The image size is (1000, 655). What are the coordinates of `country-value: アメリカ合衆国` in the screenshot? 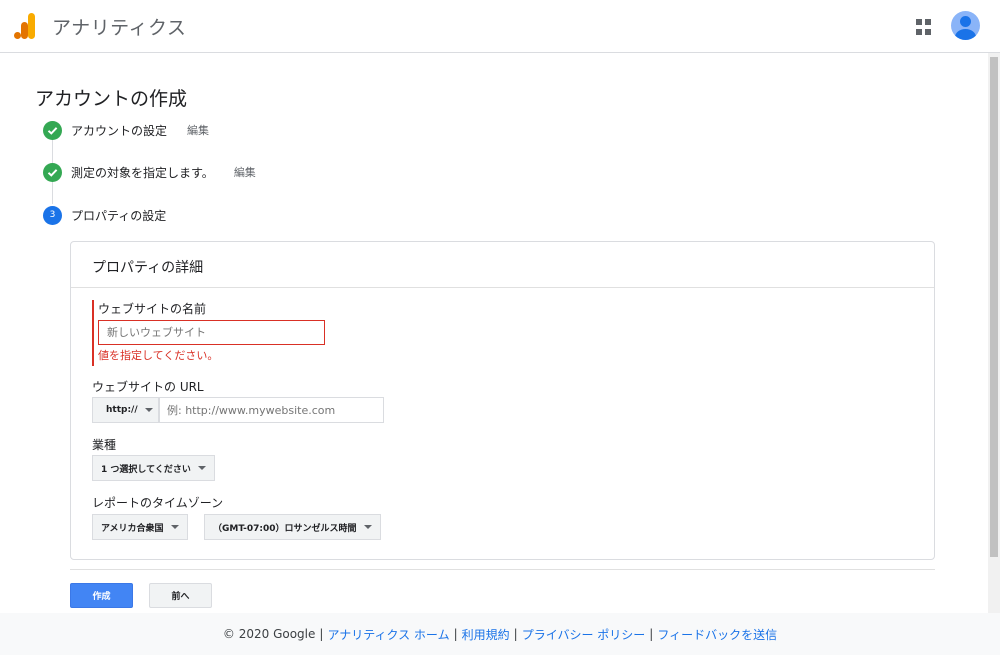 It's located at (132, 528).